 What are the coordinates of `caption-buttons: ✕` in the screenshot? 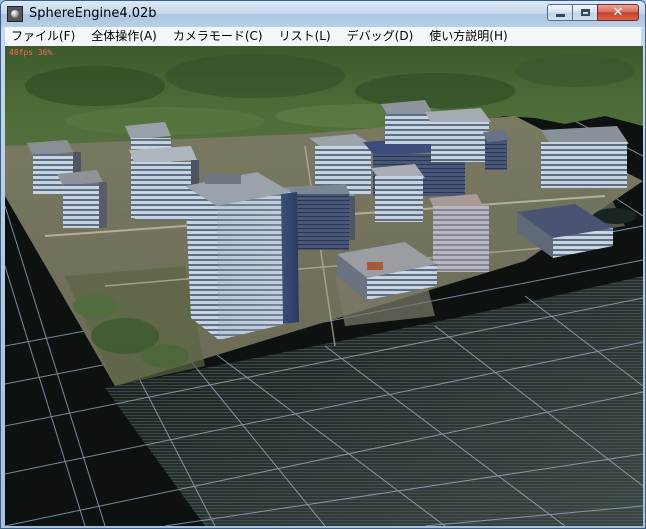 It's located at (593, 13).